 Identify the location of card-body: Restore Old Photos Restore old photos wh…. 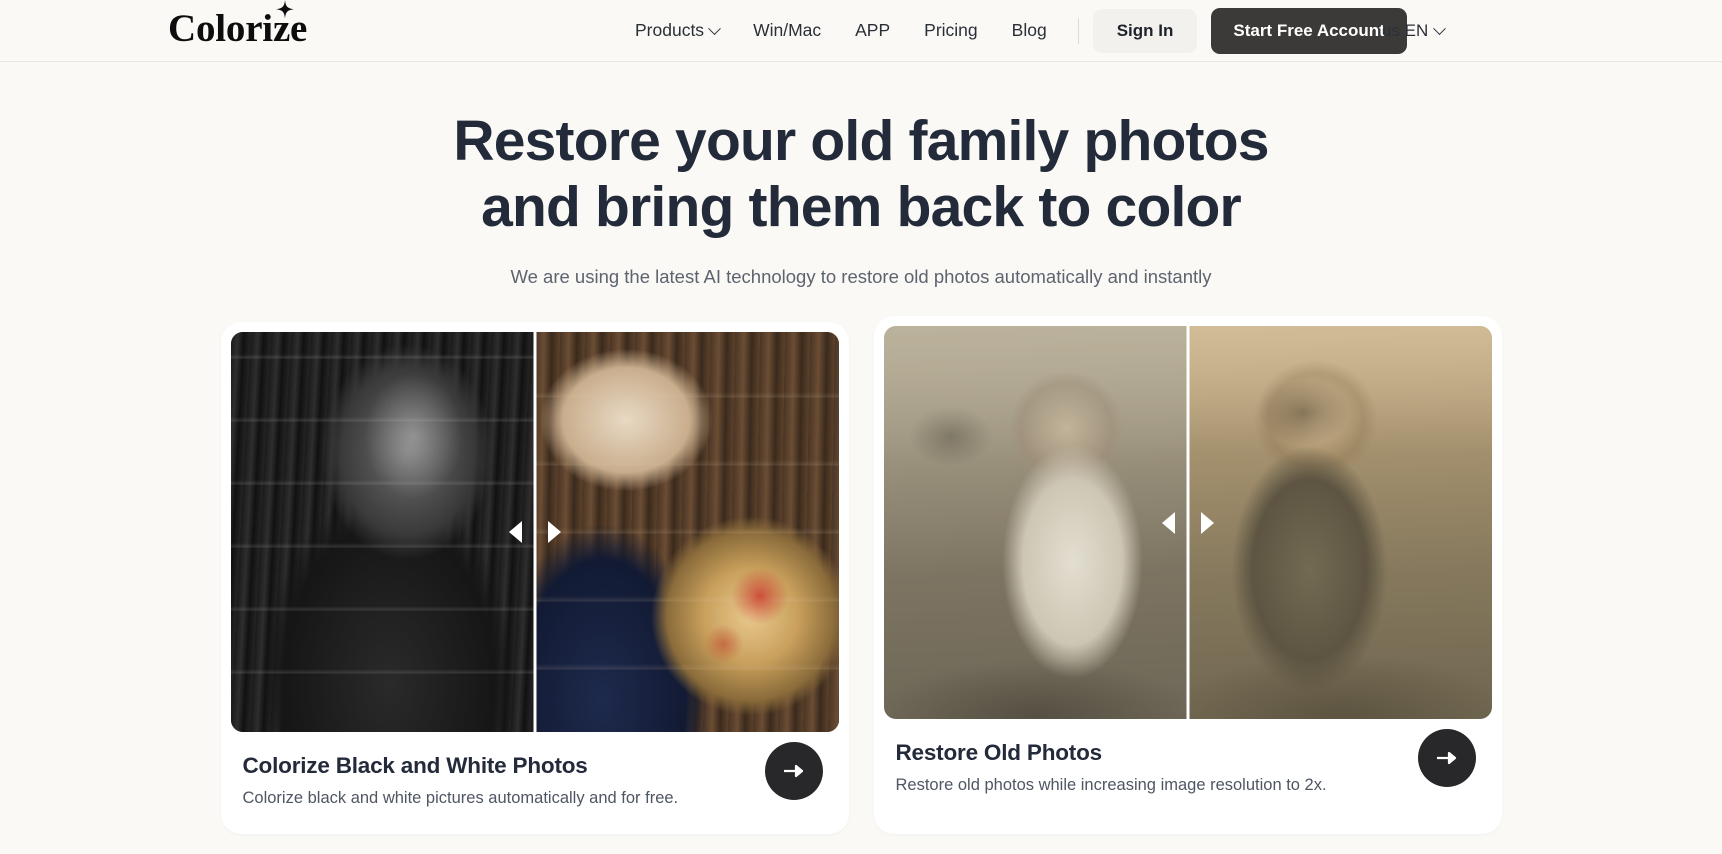
(1188, 770).